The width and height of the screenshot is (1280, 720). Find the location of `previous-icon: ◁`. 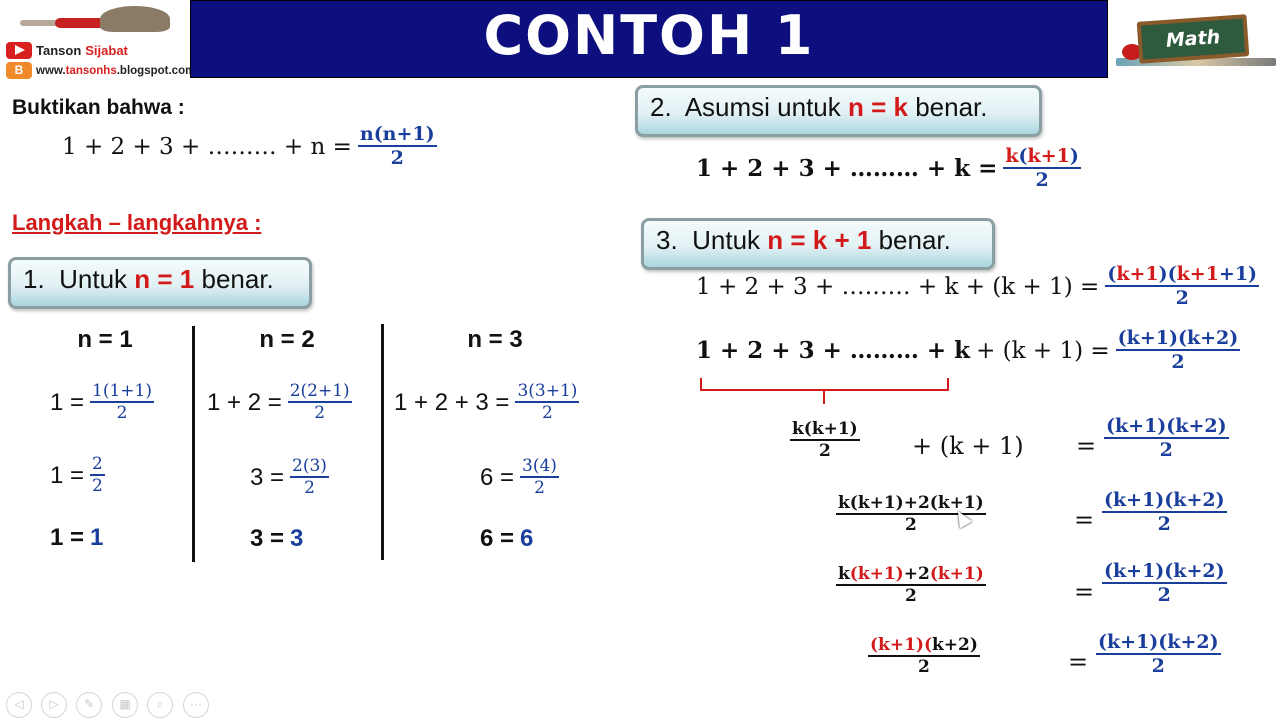

previous-icon: ◁ is located at coordinates (19, 704).